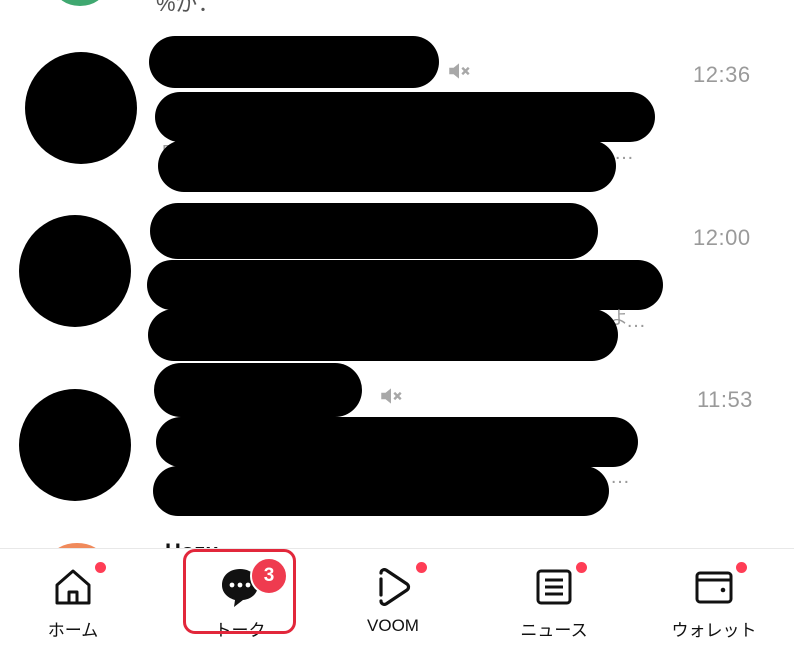  I want to click on tab-talk: 3 トーク, so click(240, 601).